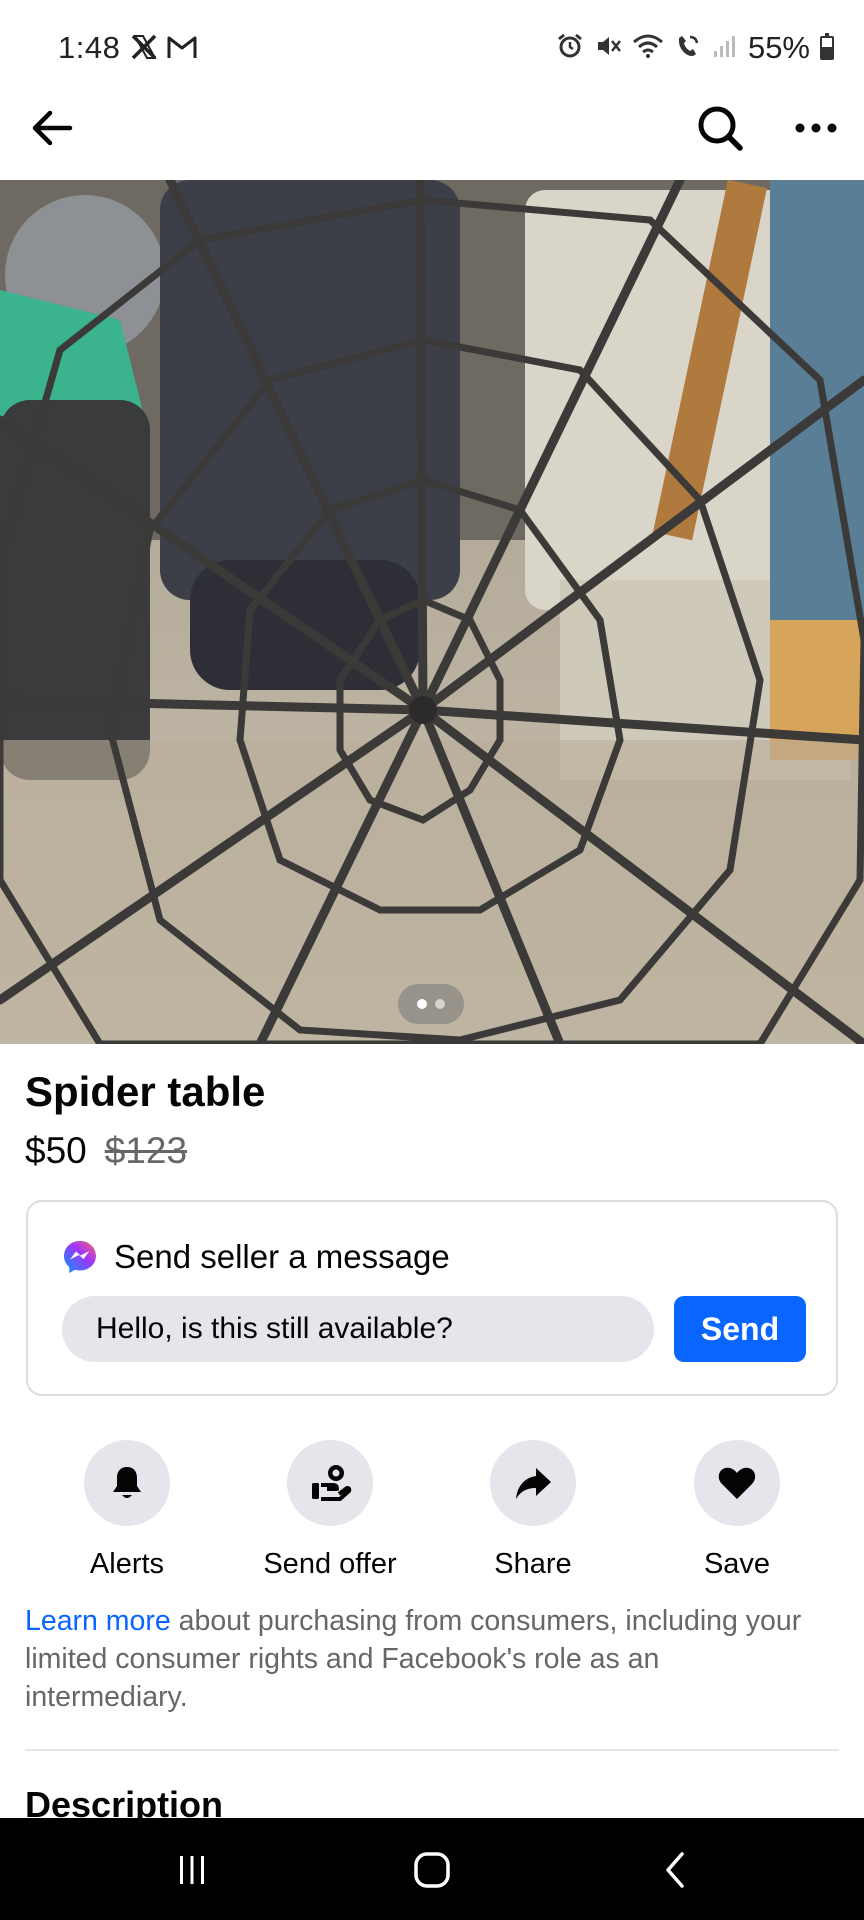 The image size is (864, 1920). I want to click on battery-percent: 55%, so click(778, 47).